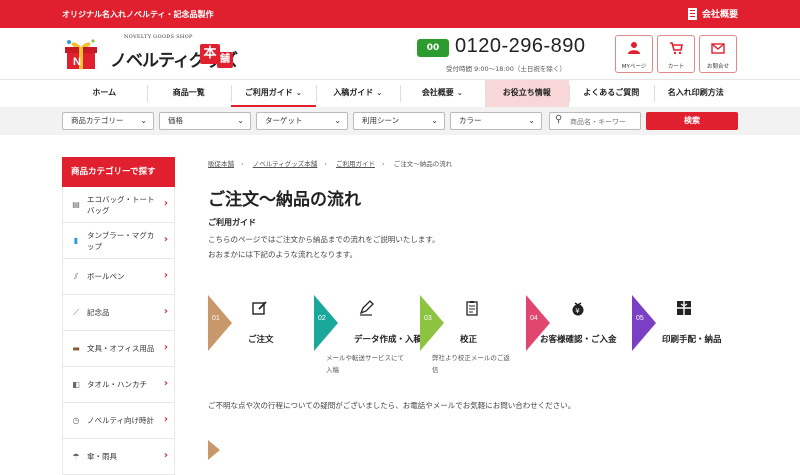 This screenshot has width=800, height=475. Describe the element at coordinates (573, 330) in the screenshot. I see `step-confirm-payment: 04 ¥ お客様確認・ご入金` at that location.